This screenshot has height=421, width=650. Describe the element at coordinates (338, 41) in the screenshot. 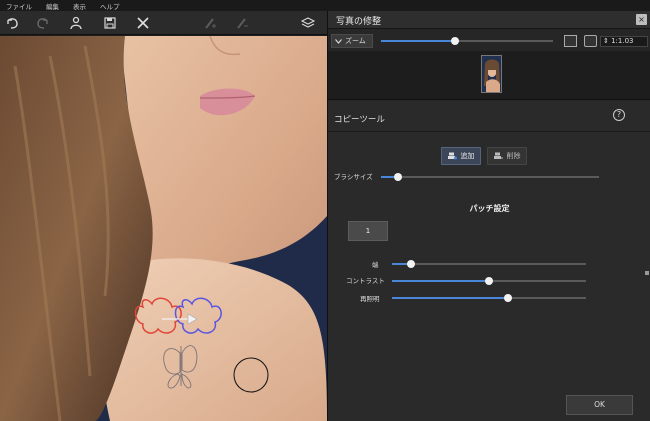

I see `chevron-down-icon` at that location.